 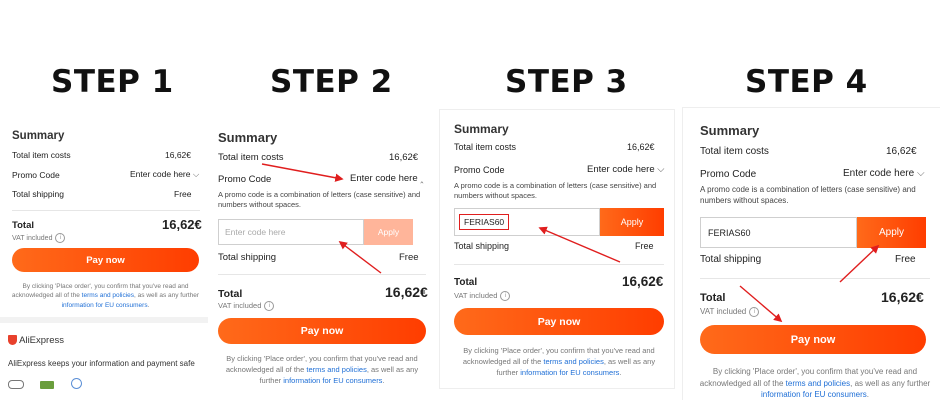 What do you see at coordinates (76, 383) in the screenshot?
I see `seal-badge-icon` at bounding box center [76, 383].